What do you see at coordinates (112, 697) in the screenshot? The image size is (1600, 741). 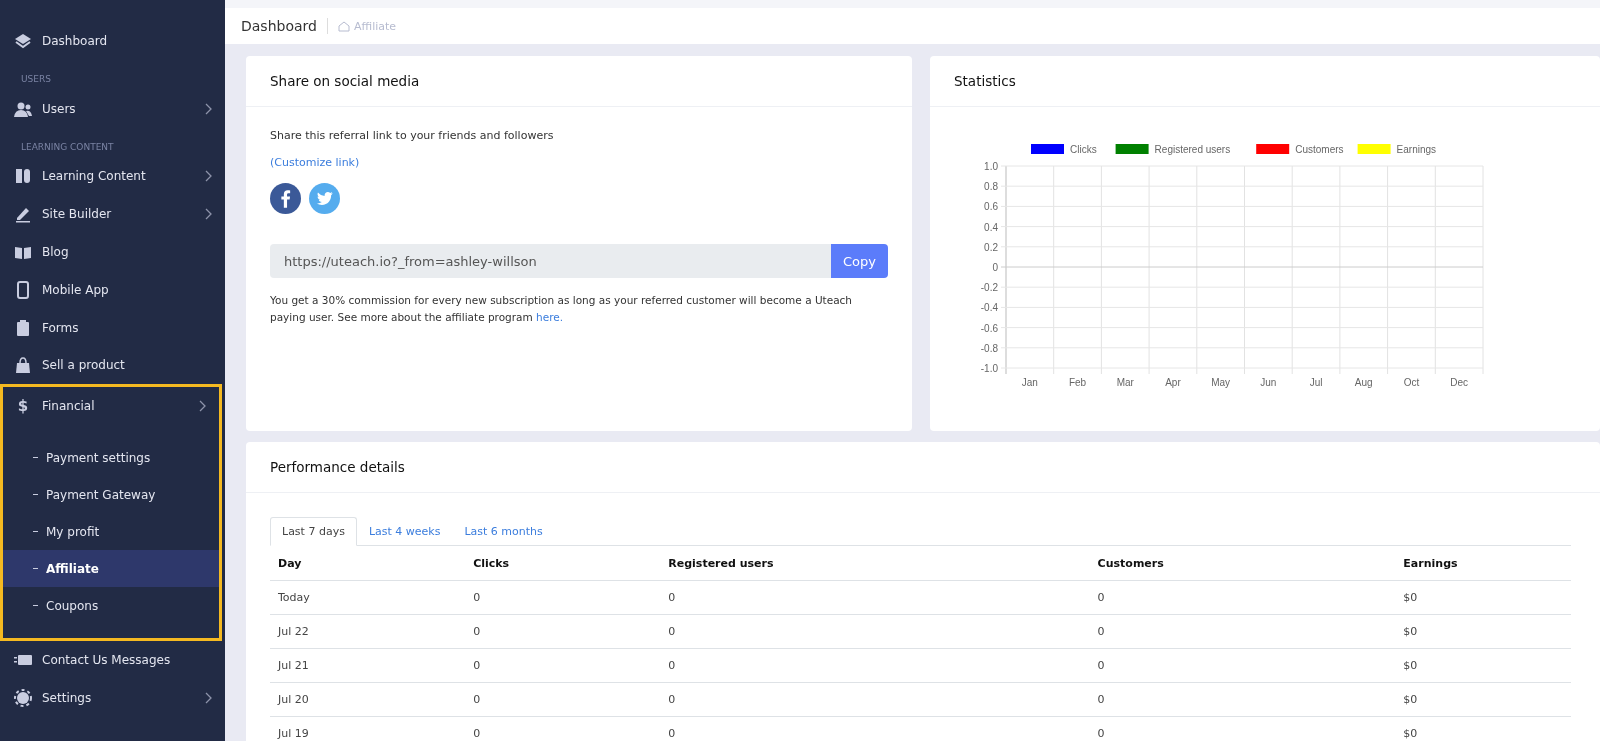 I see `sidebar-item: Settings` at bounding box center [112, 697].